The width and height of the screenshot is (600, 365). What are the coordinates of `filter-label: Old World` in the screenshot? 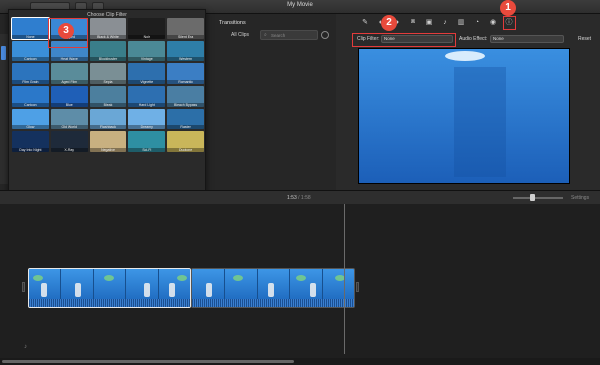 It's located at (69, 127).